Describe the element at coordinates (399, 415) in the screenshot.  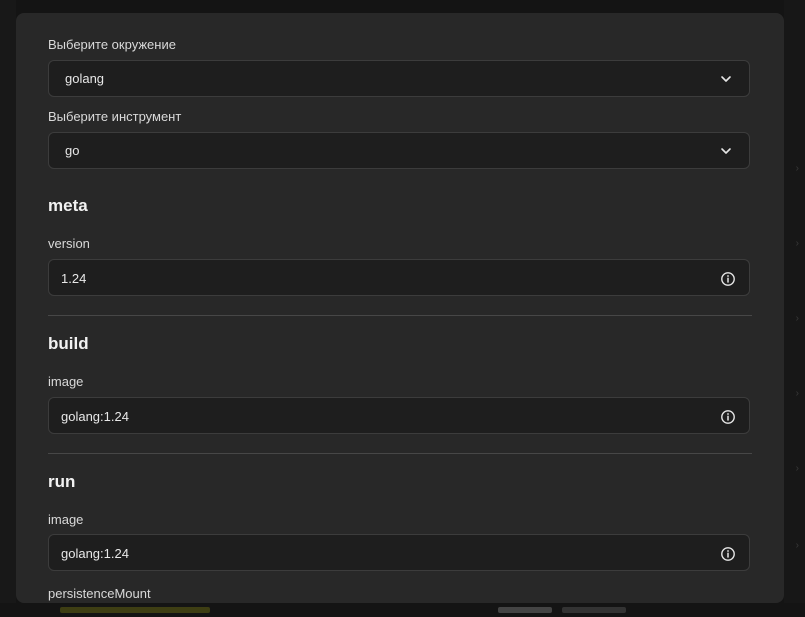
I see `build-image-input: golang:1.24` at that location.